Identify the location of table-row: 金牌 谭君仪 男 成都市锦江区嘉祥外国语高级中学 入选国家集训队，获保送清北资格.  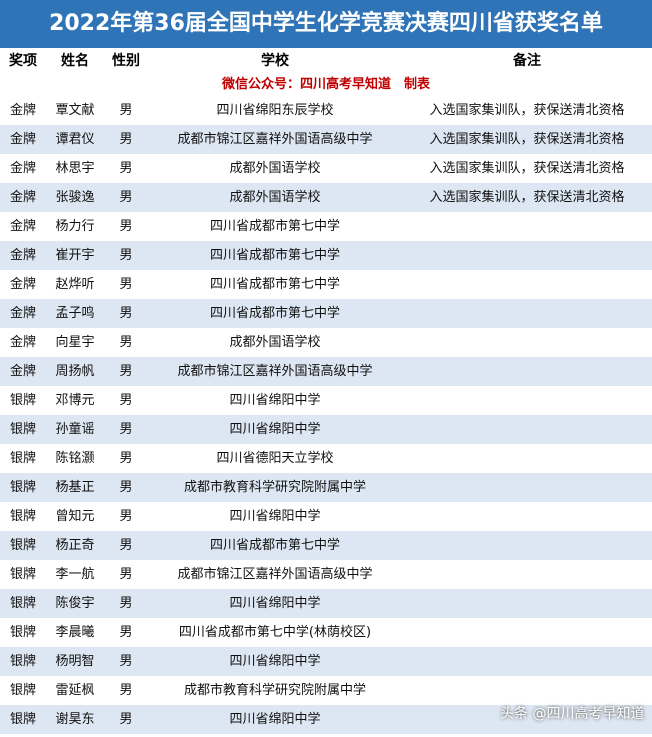
(326, 139).